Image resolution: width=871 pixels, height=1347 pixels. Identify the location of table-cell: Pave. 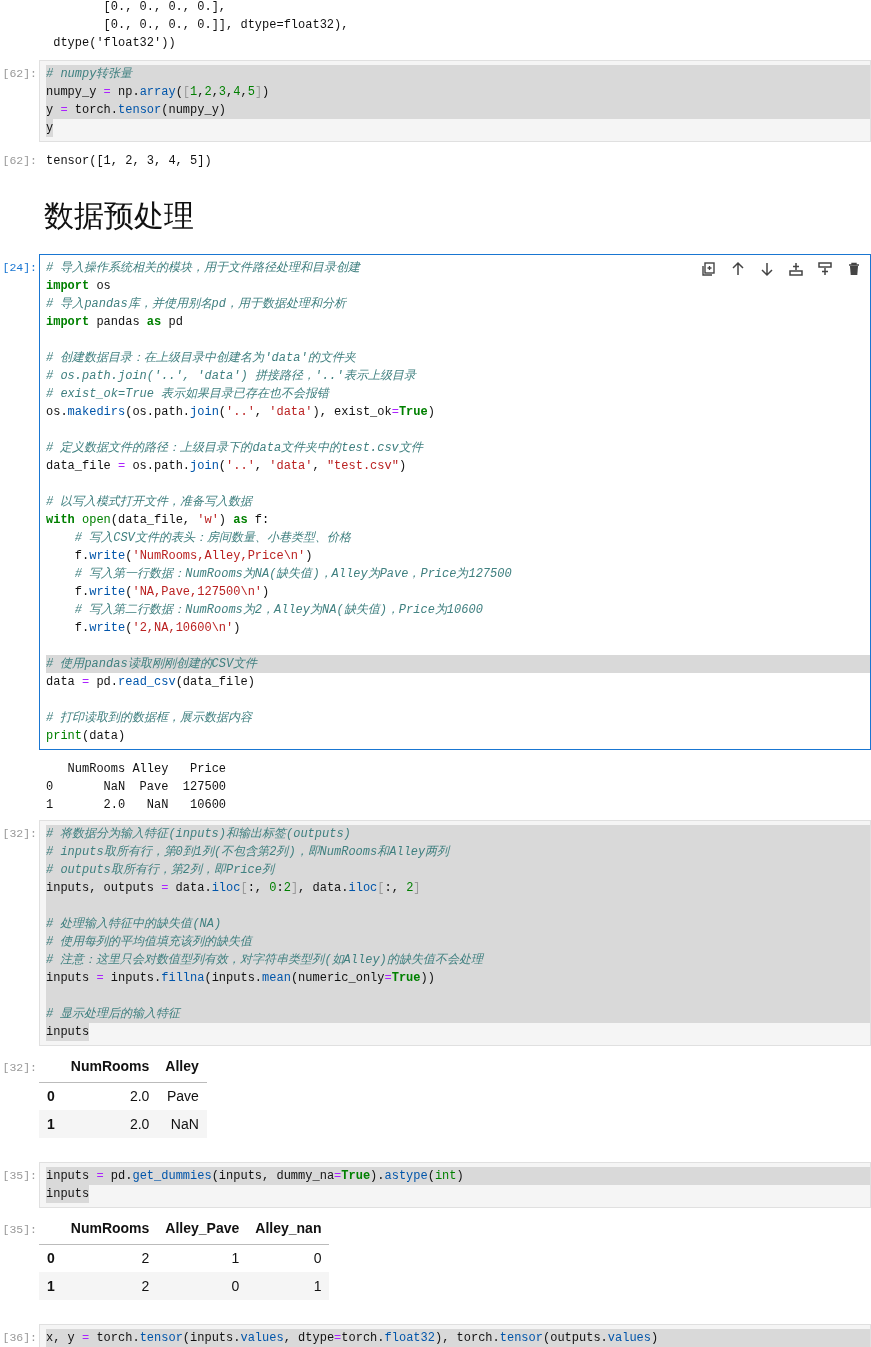
(182, 1096).